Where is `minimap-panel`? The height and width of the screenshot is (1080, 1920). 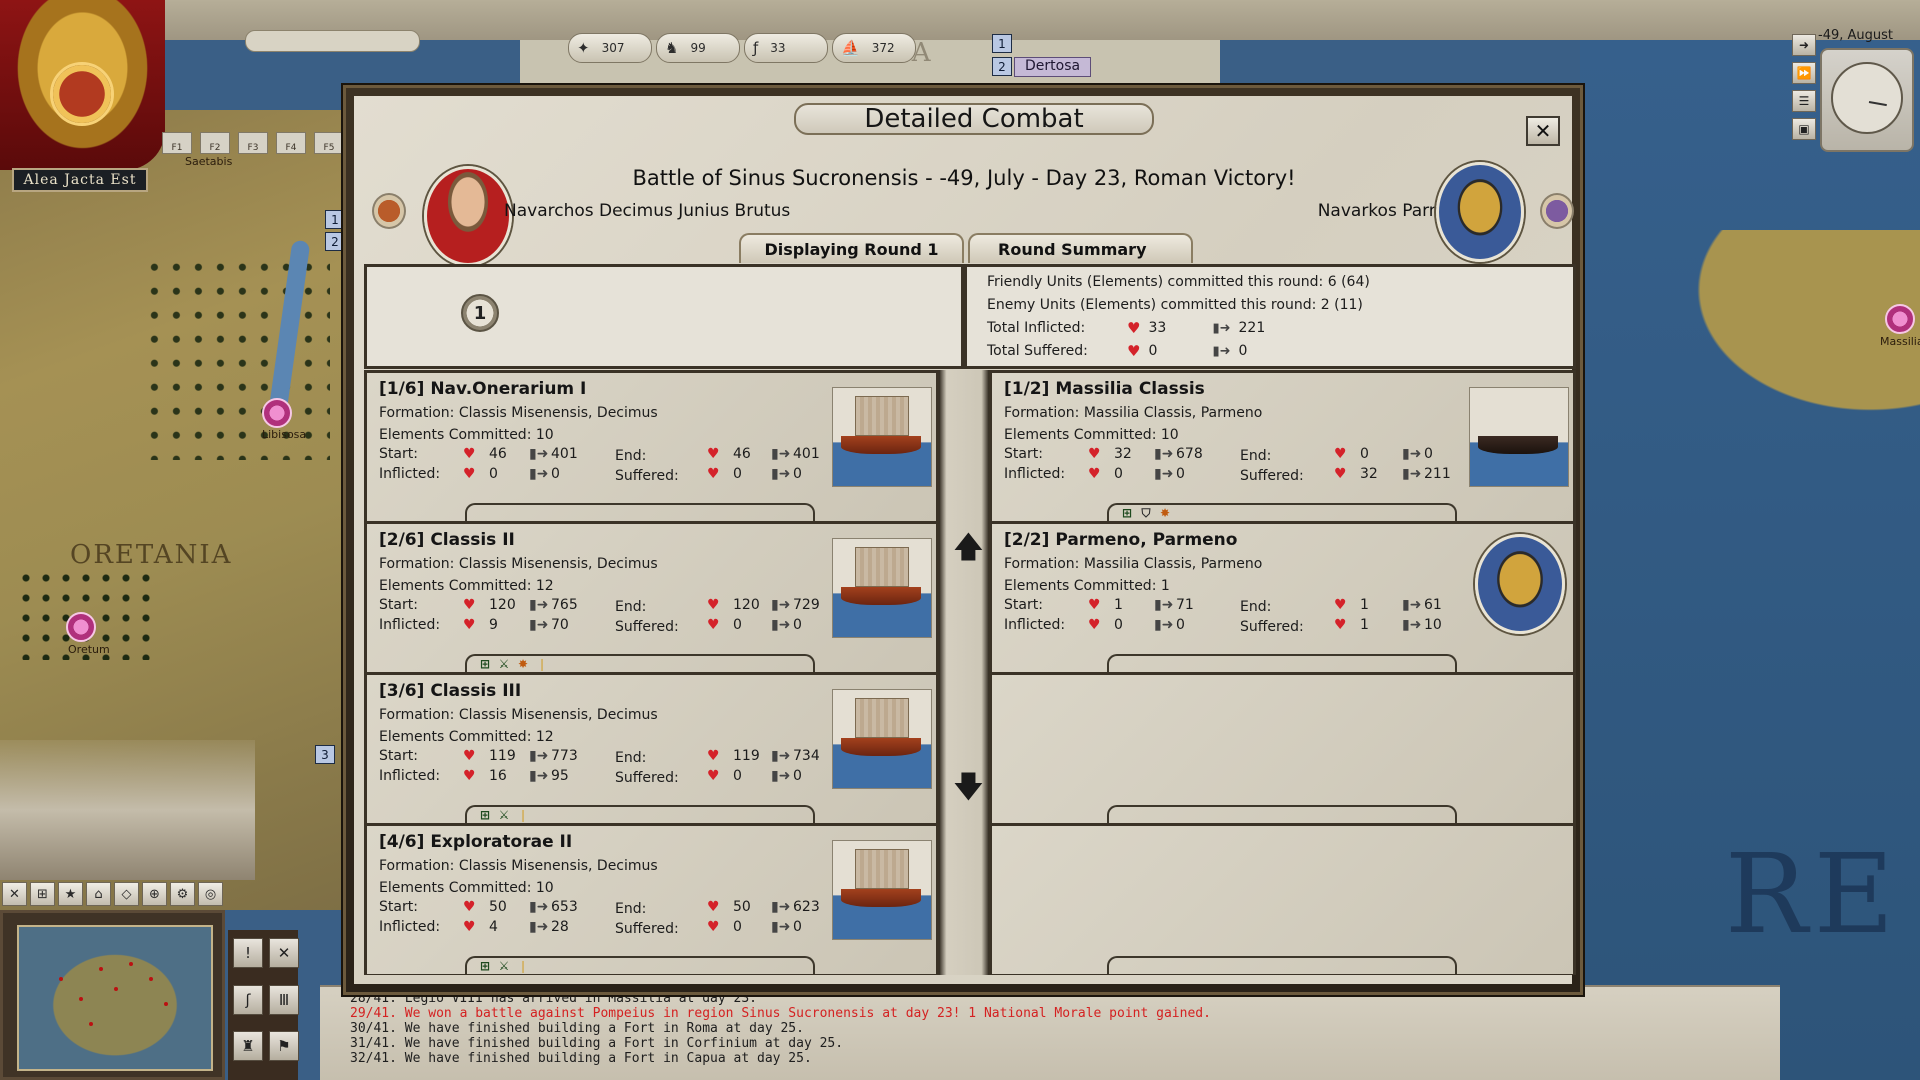
minimap-panel is located at coordinates (112, 995).